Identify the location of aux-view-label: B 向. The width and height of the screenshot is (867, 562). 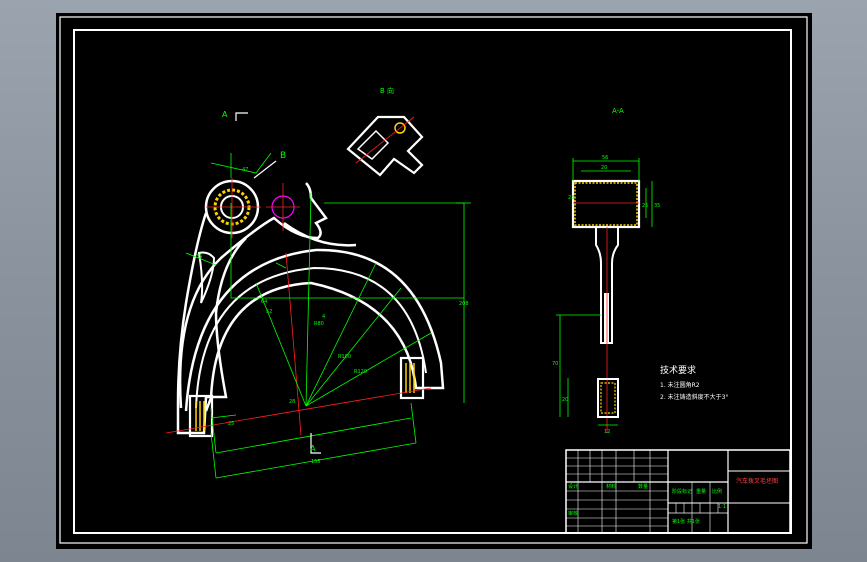
(387, 90).